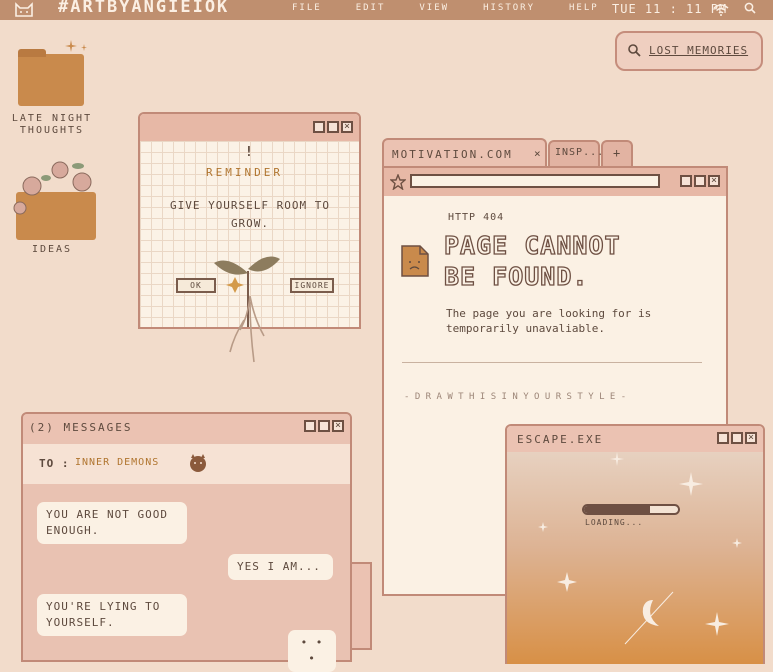 This screenshot has width=773, height=672. I want to click on ignore-button: IGNORE, so click(312, 285).